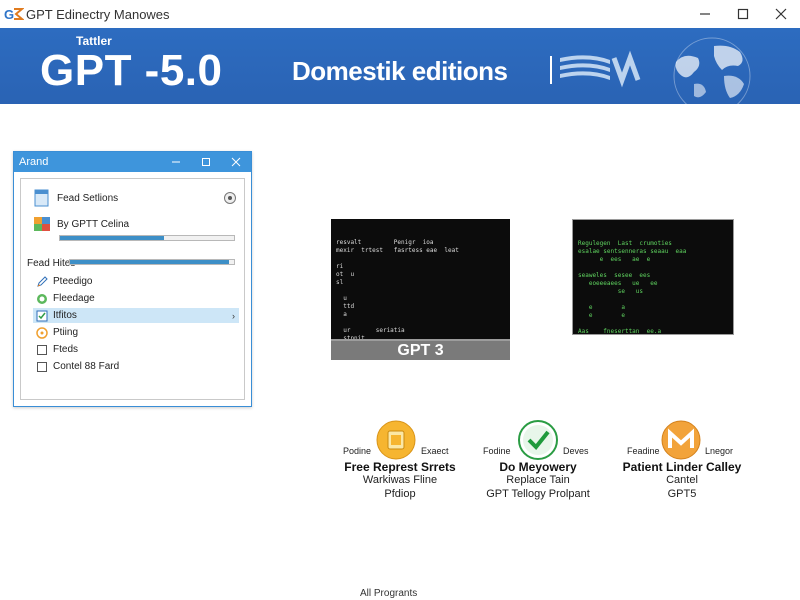  Describe the element at coordinates (34, 162) in the screenshot. I see `dialog-title: Arand` at that location.